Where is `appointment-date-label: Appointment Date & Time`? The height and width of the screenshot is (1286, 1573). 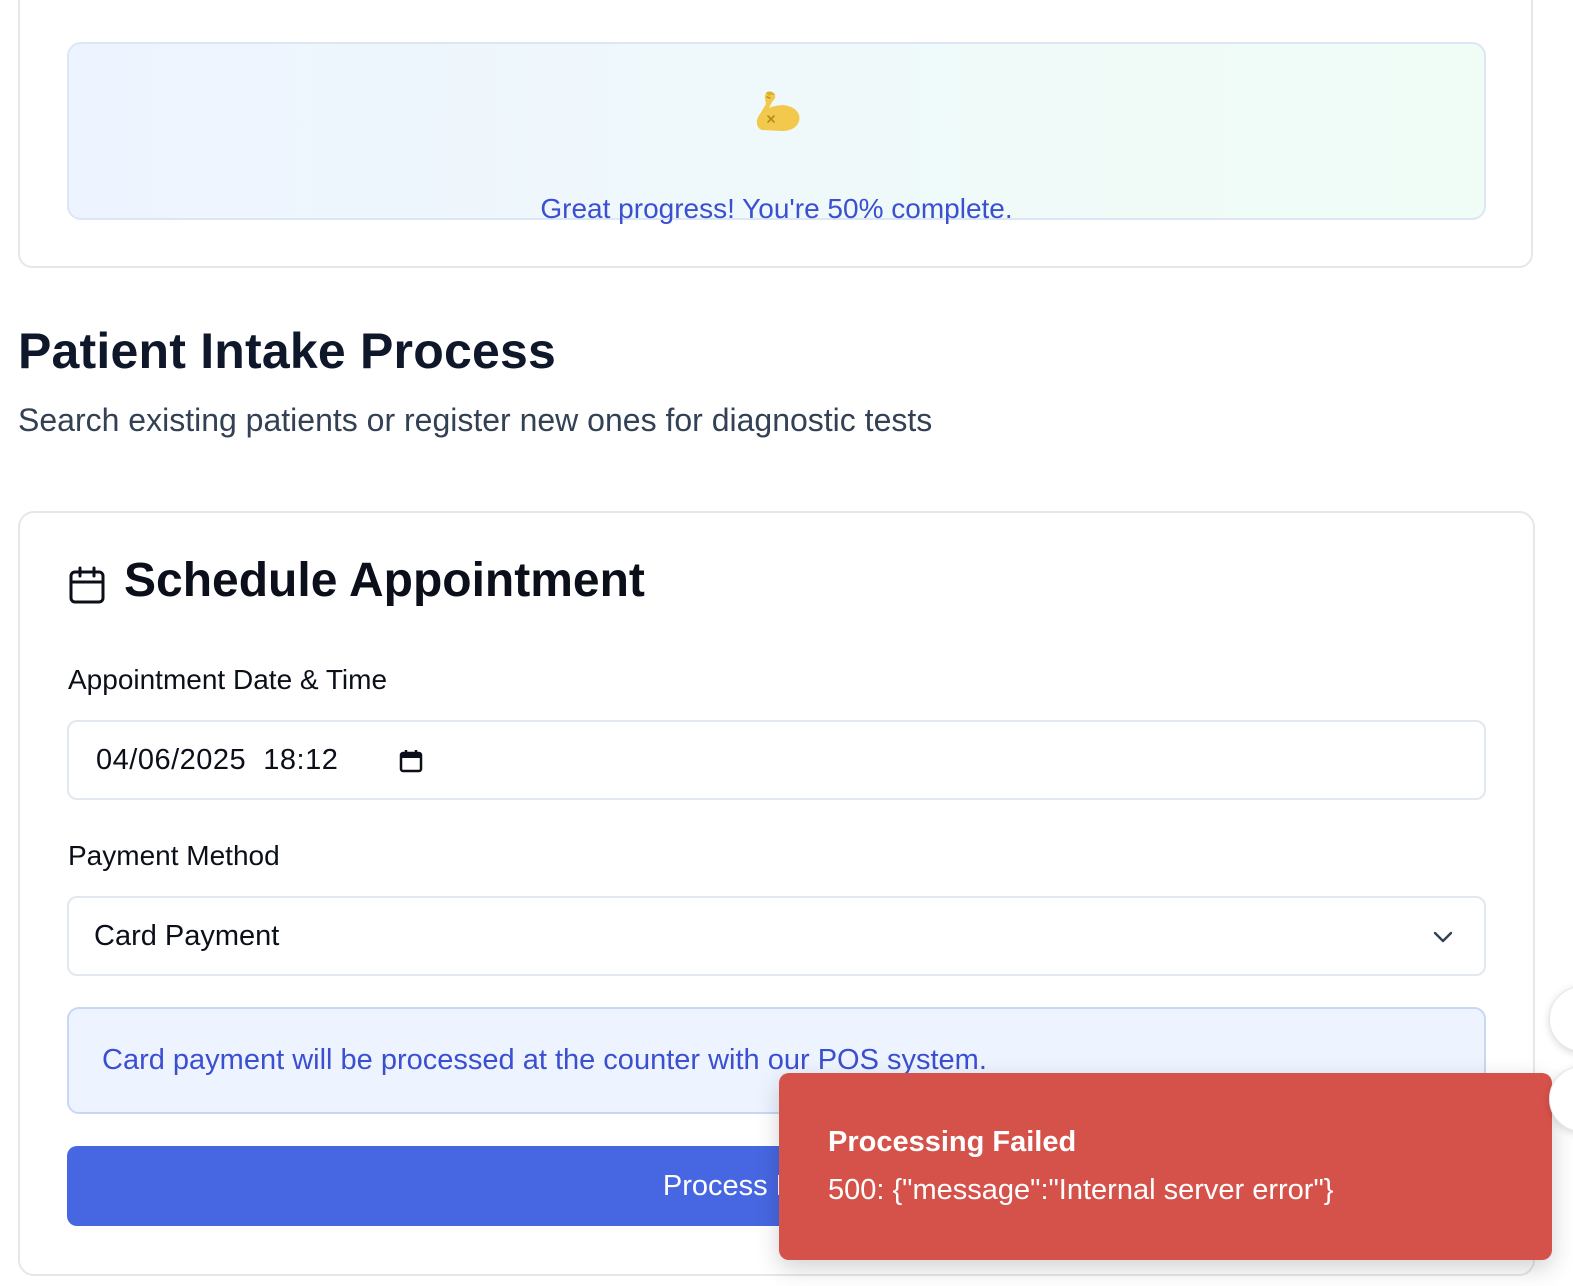 appointment-date-label: Appointment Date & Time is located at coordinates (228, 679).